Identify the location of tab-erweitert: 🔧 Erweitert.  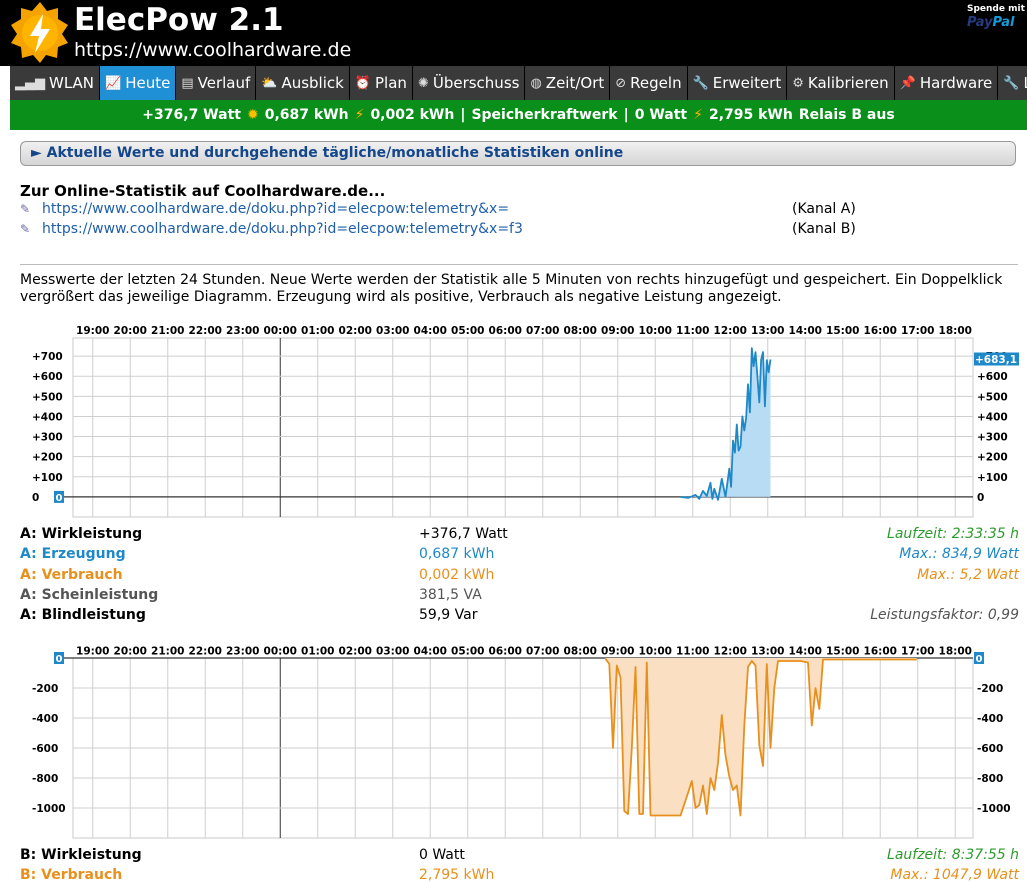
(737, 83).